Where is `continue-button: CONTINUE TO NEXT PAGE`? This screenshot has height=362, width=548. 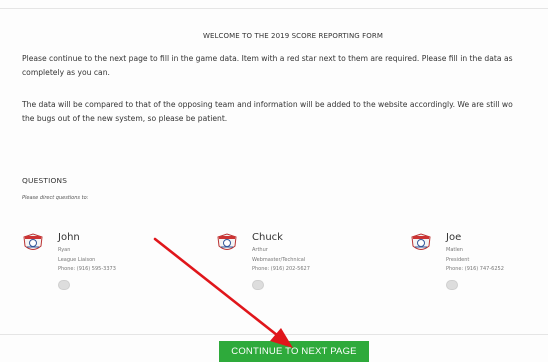 continue-button: CONTINUE TO NEXT PAGE is located at coordinates (294, 351).